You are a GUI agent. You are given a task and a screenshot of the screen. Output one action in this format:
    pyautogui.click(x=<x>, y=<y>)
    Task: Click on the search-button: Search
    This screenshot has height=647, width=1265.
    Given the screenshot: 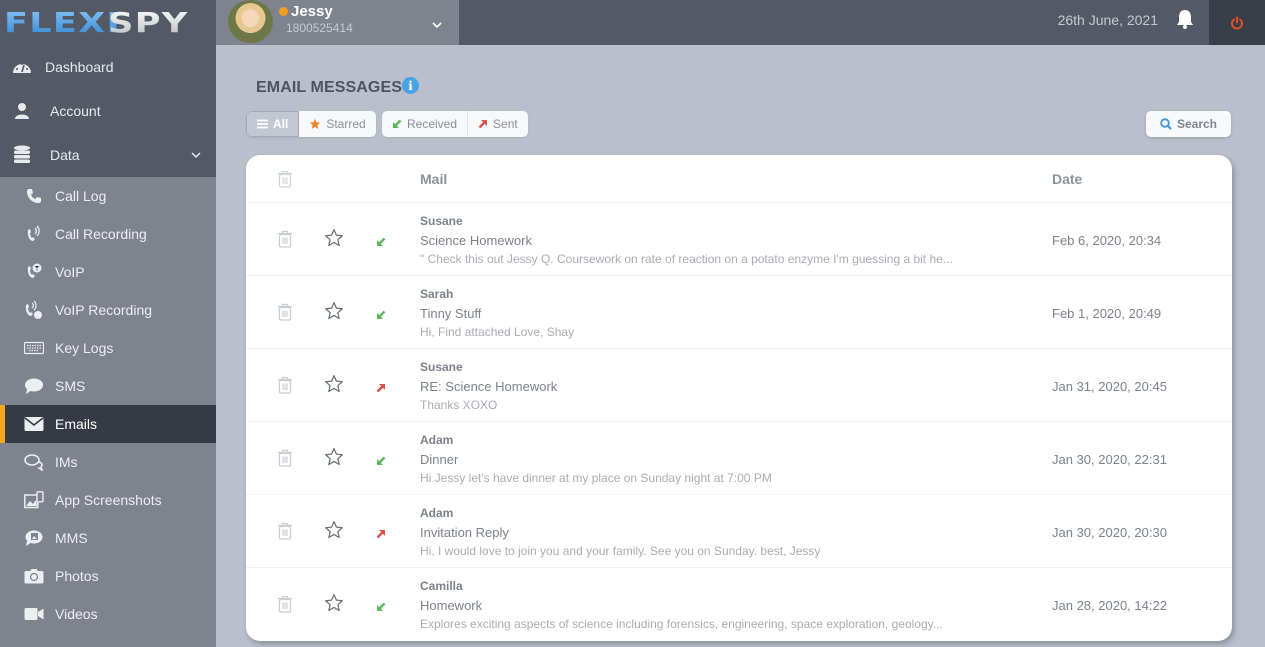 What is the action you would take?
    pyautogui.click(x=1188, y=124)
    